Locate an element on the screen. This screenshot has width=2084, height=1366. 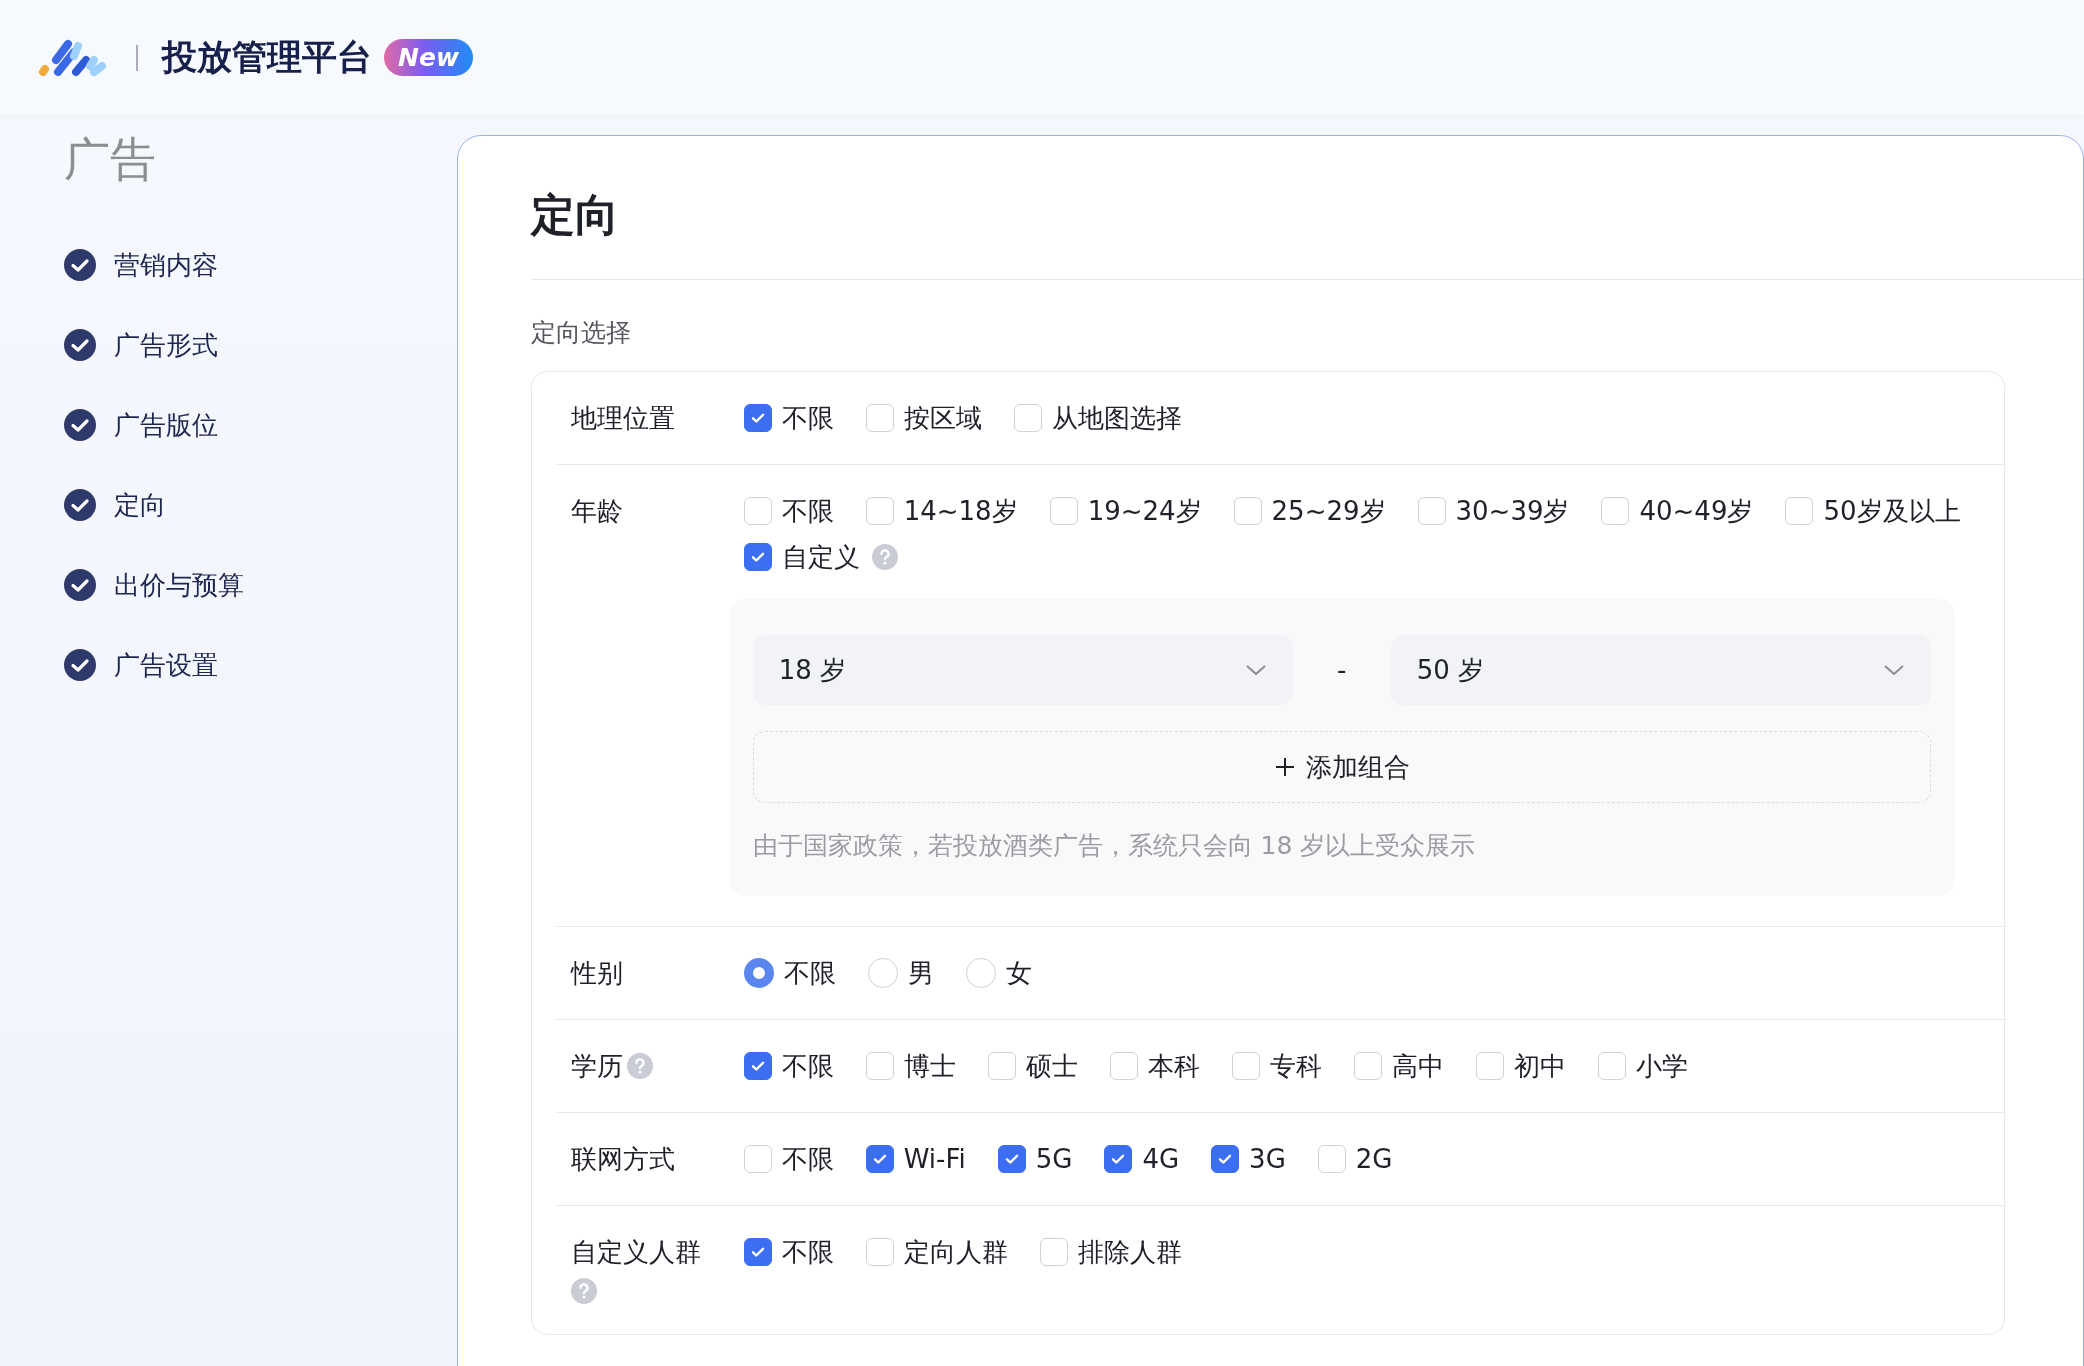
card-title: 定向 is located at coordinates (1306, 208).